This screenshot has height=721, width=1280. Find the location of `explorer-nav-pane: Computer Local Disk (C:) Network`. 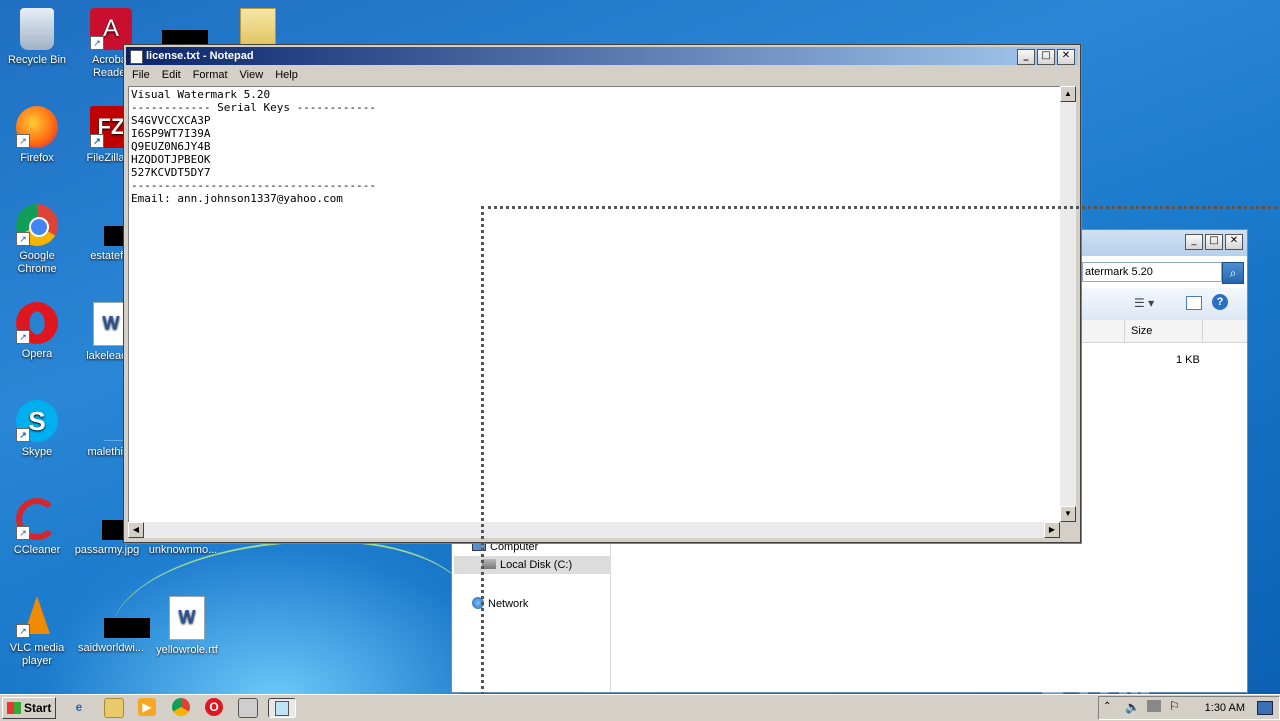

explorer-nav-pane: Computer Local Disk (C:) Network is located at coordinates (531, 611).